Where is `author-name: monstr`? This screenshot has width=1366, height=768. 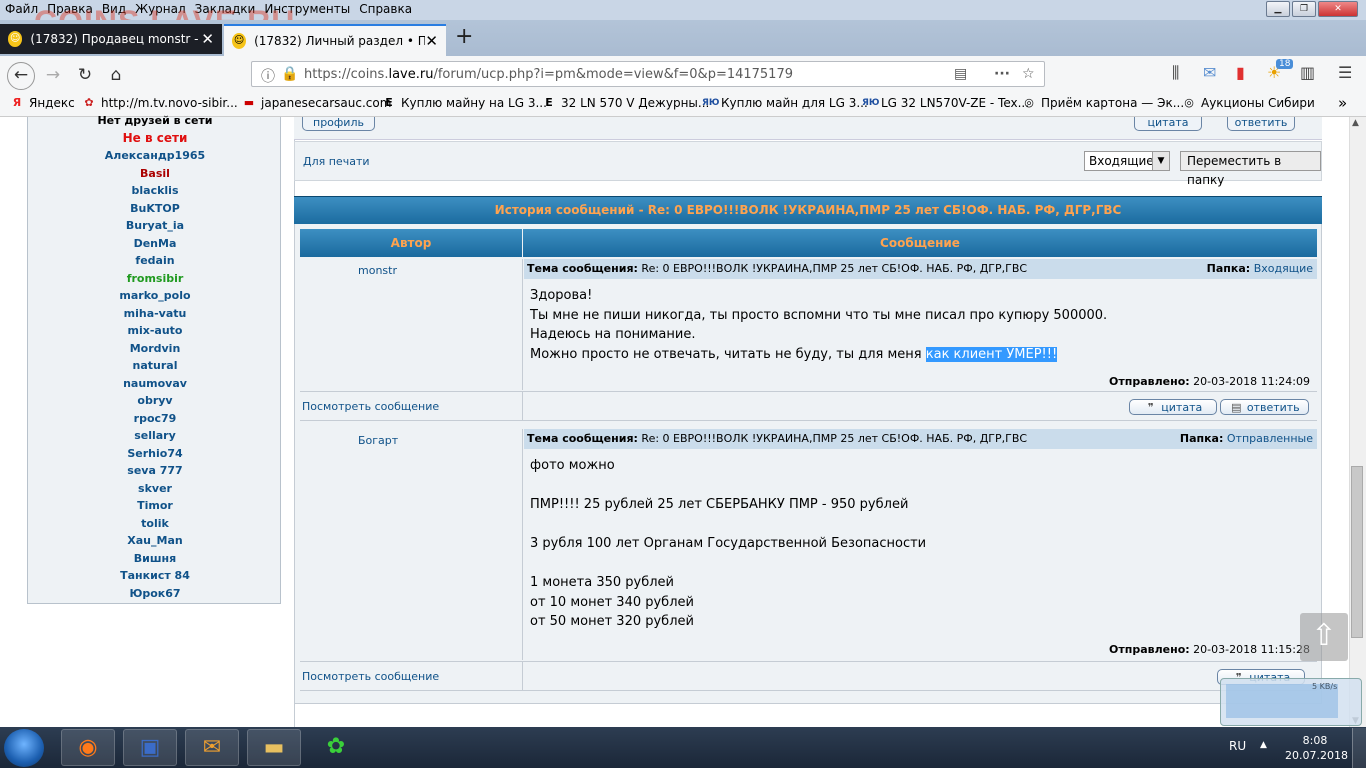 author-name: monstr is located at coordinates (377, 270).